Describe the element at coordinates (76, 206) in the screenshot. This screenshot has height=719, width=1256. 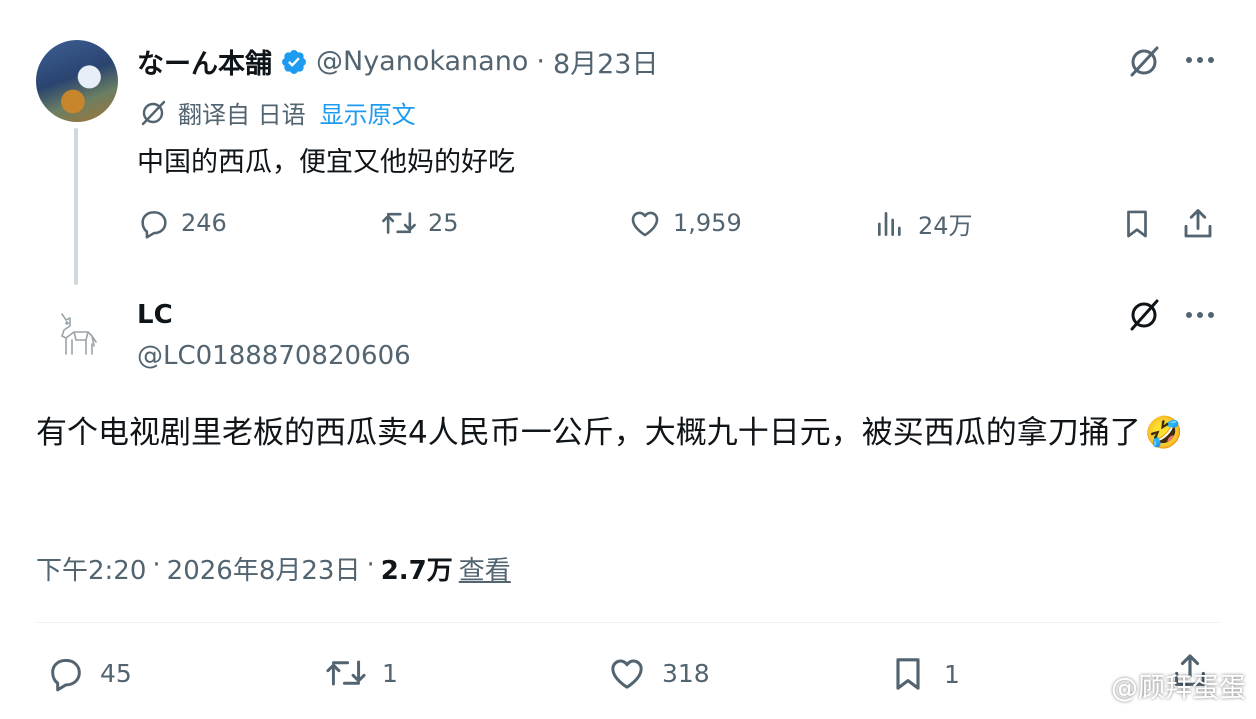
I see `thread-line` at that location.